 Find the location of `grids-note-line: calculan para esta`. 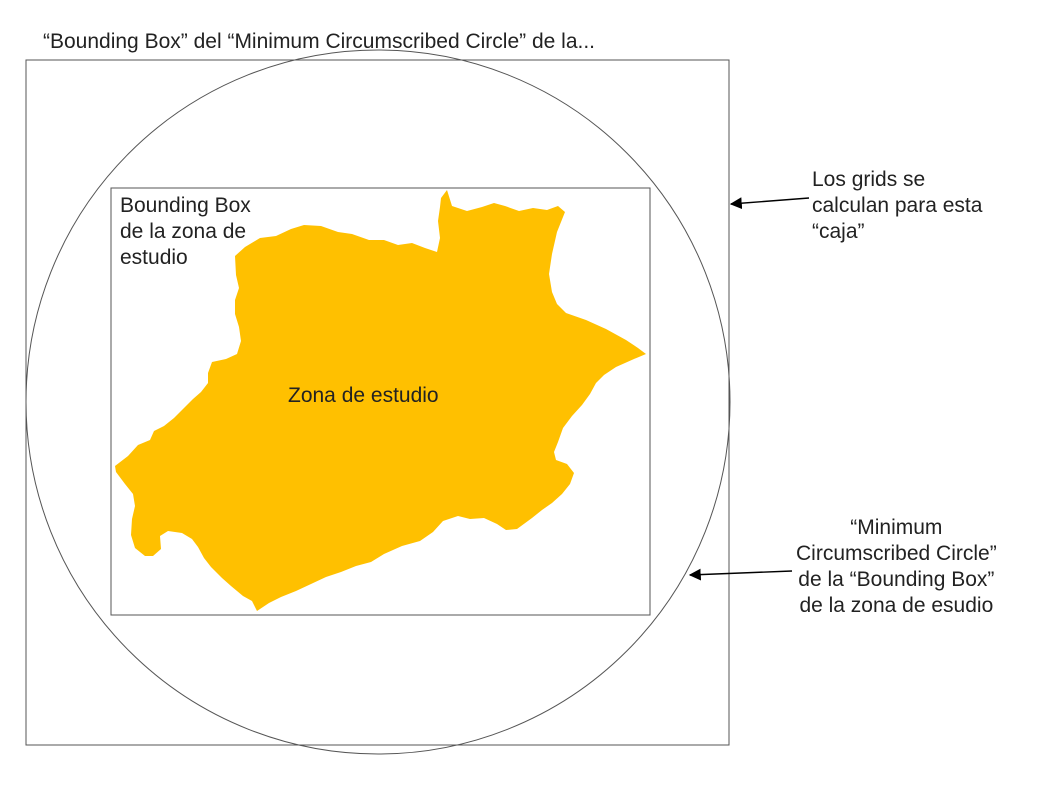

grids-note-line: calculan para esta is located at coordinates (897, 205).